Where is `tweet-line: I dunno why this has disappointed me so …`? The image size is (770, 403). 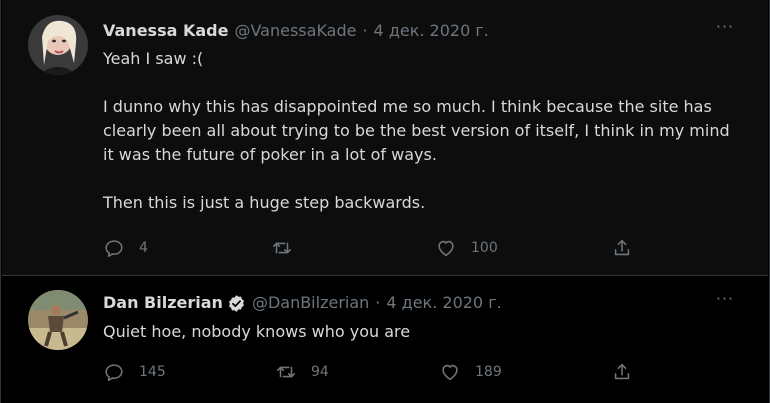
tweet-line: I dunno why this has disappointed me so … is located at coordinates (416, 130).